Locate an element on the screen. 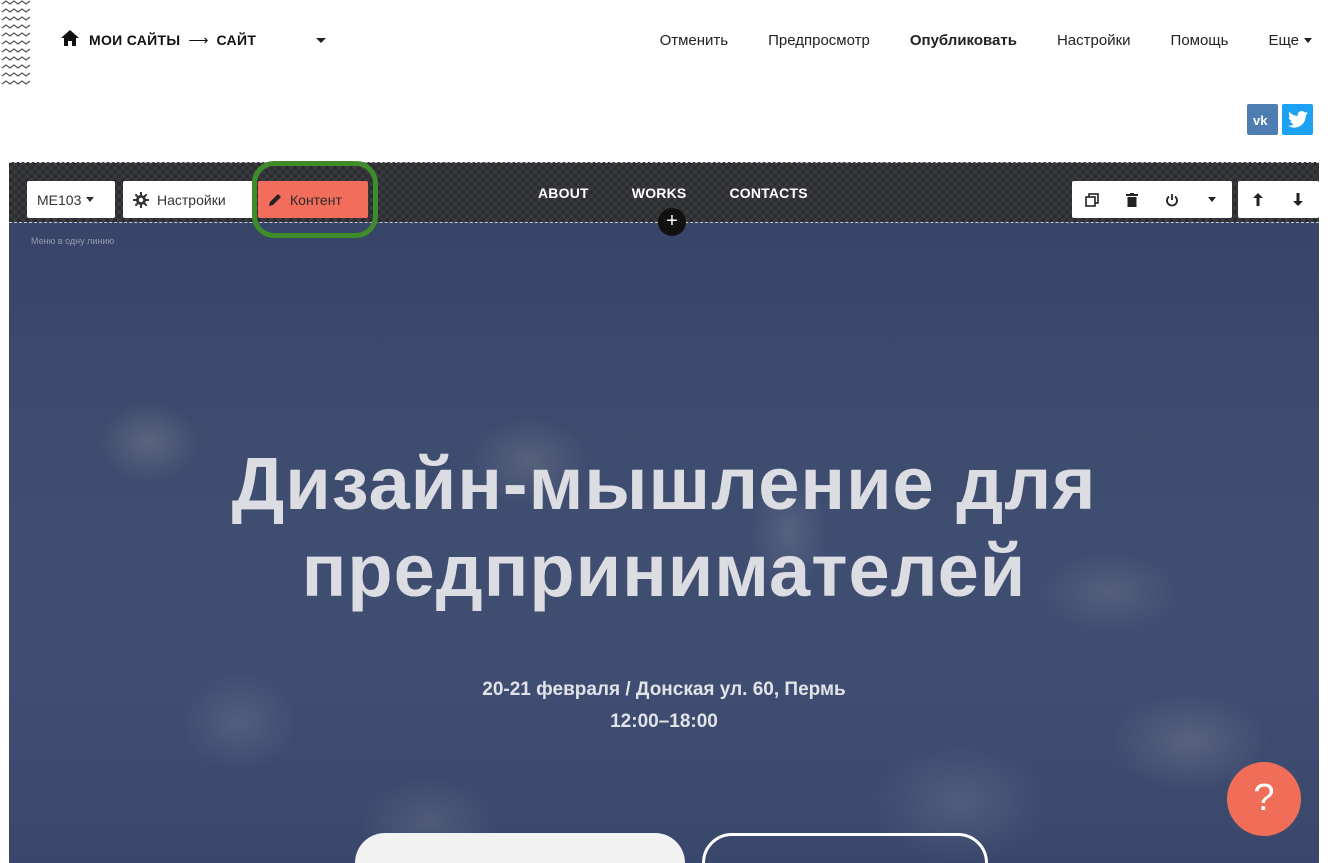  site-menu: ABOUT WORKS CONTACTS is located at coordinates (673, 193).